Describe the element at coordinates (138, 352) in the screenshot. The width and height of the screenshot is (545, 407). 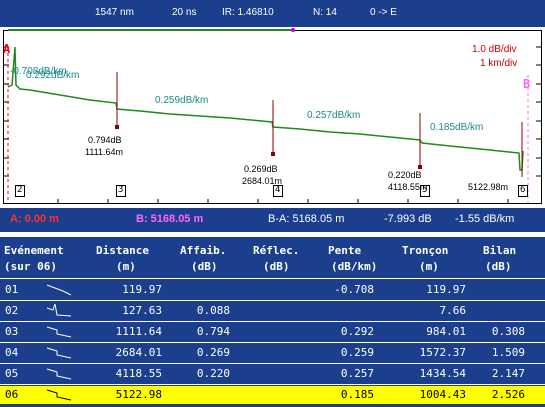
I see `row-distance: 2684.01` at that location.